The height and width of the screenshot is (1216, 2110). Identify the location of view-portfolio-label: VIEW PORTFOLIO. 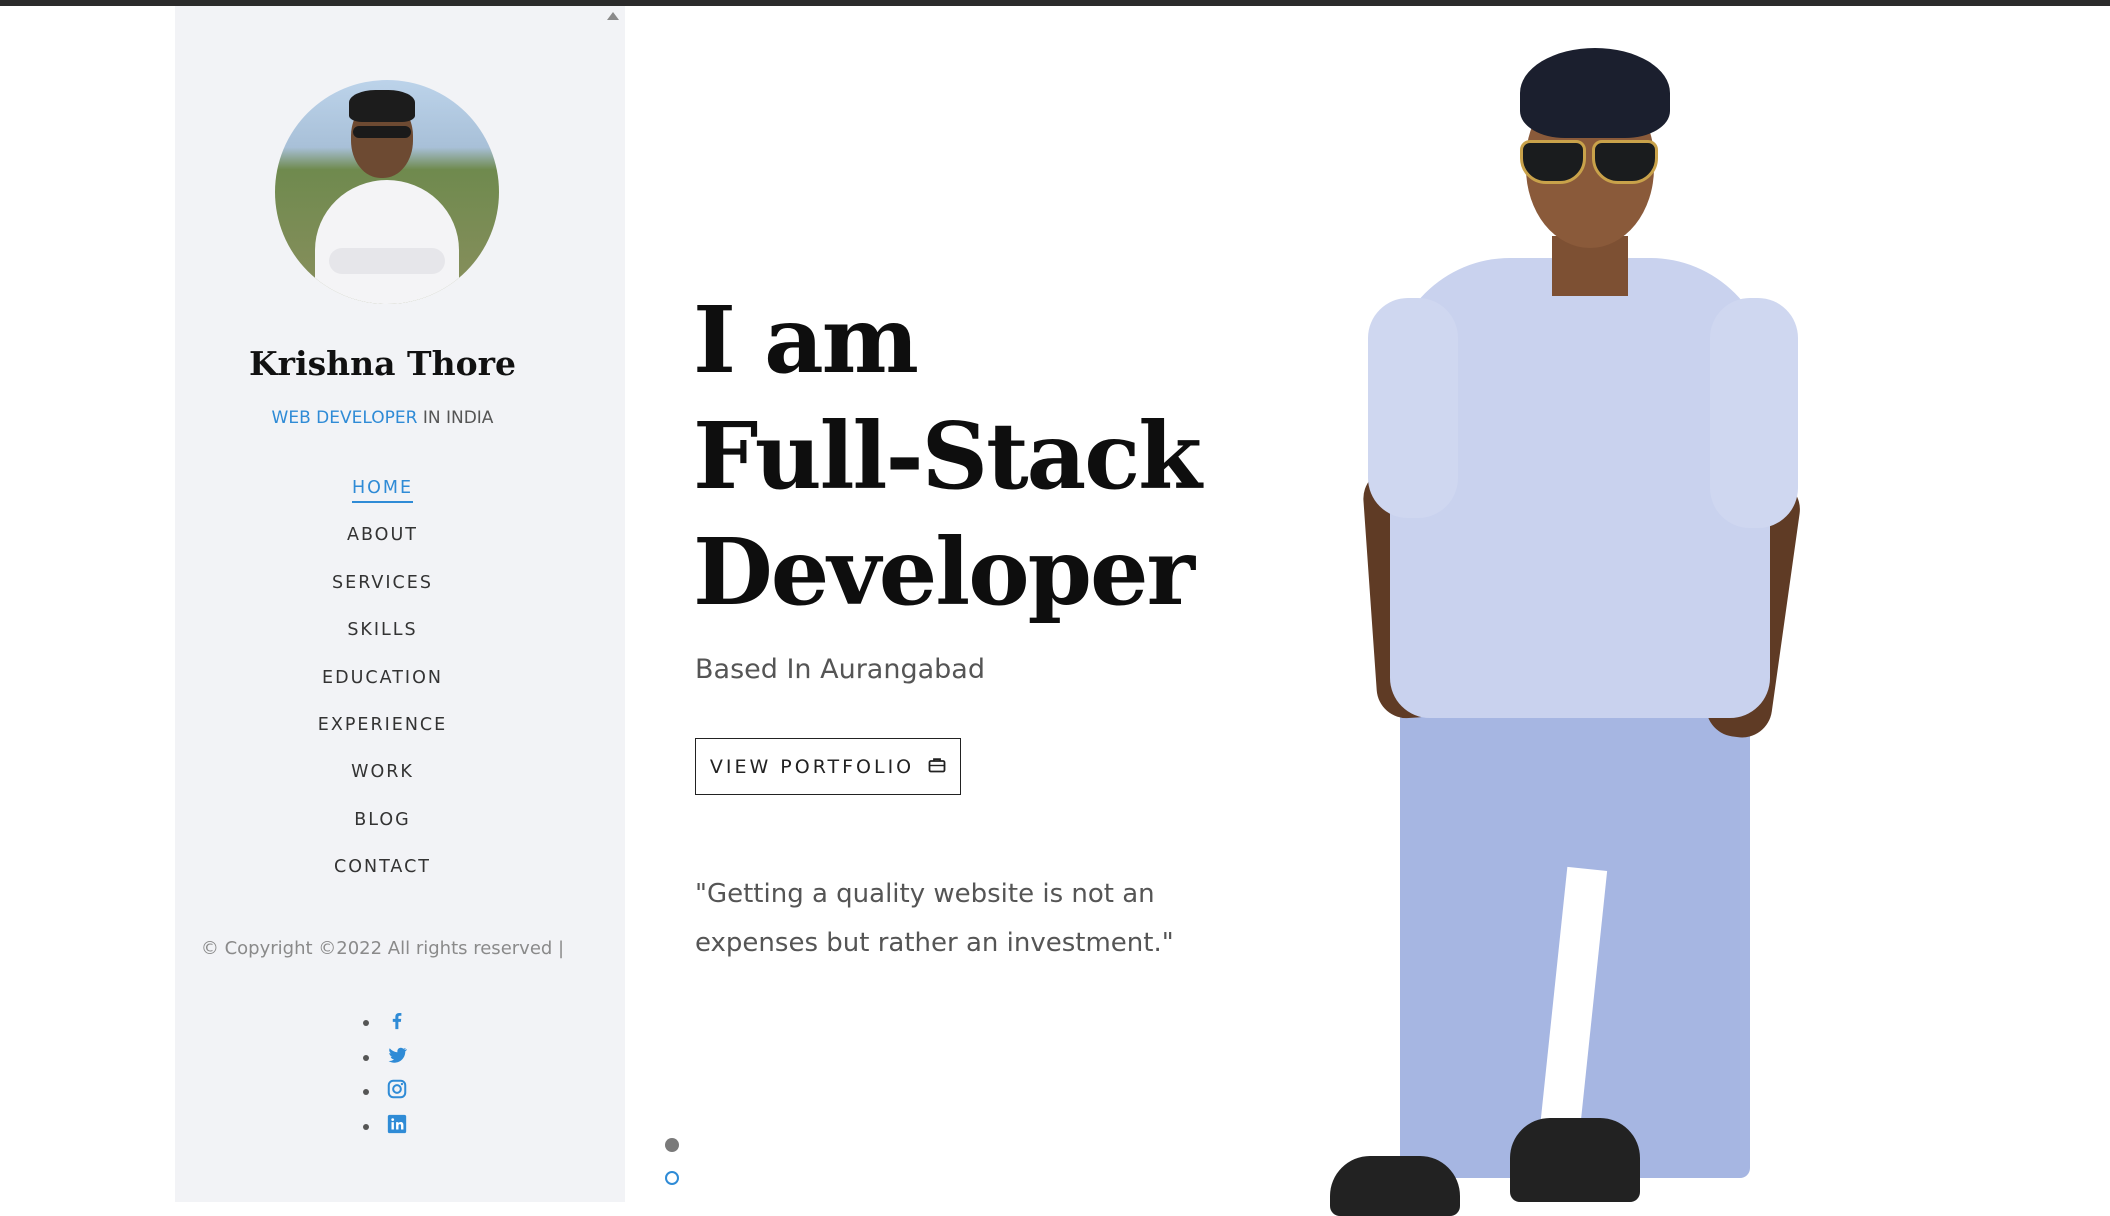
(812, 766).